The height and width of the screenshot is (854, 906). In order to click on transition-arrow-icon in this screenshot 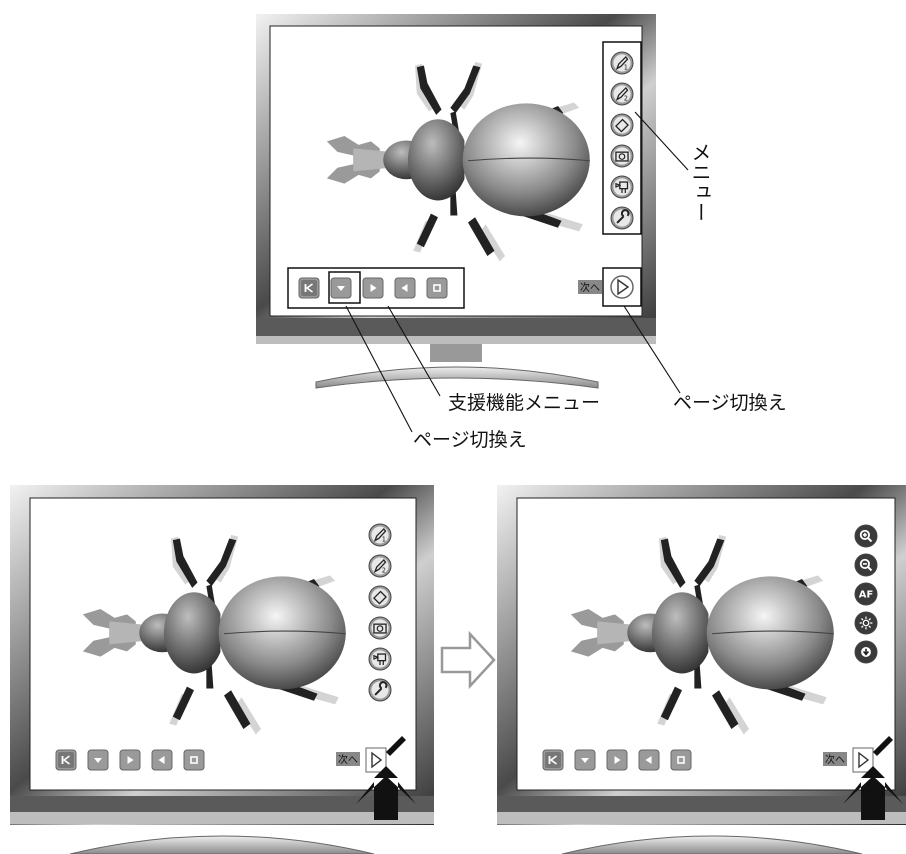, I will do `click(468, 660)`.